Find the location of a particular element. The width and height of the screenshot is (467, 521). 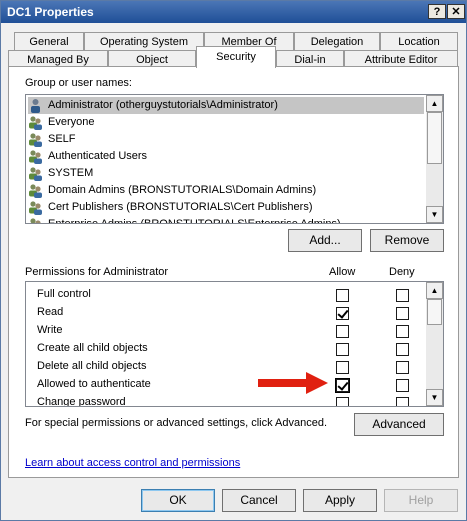

permission-name: Read is located at coordinates (50, 312).